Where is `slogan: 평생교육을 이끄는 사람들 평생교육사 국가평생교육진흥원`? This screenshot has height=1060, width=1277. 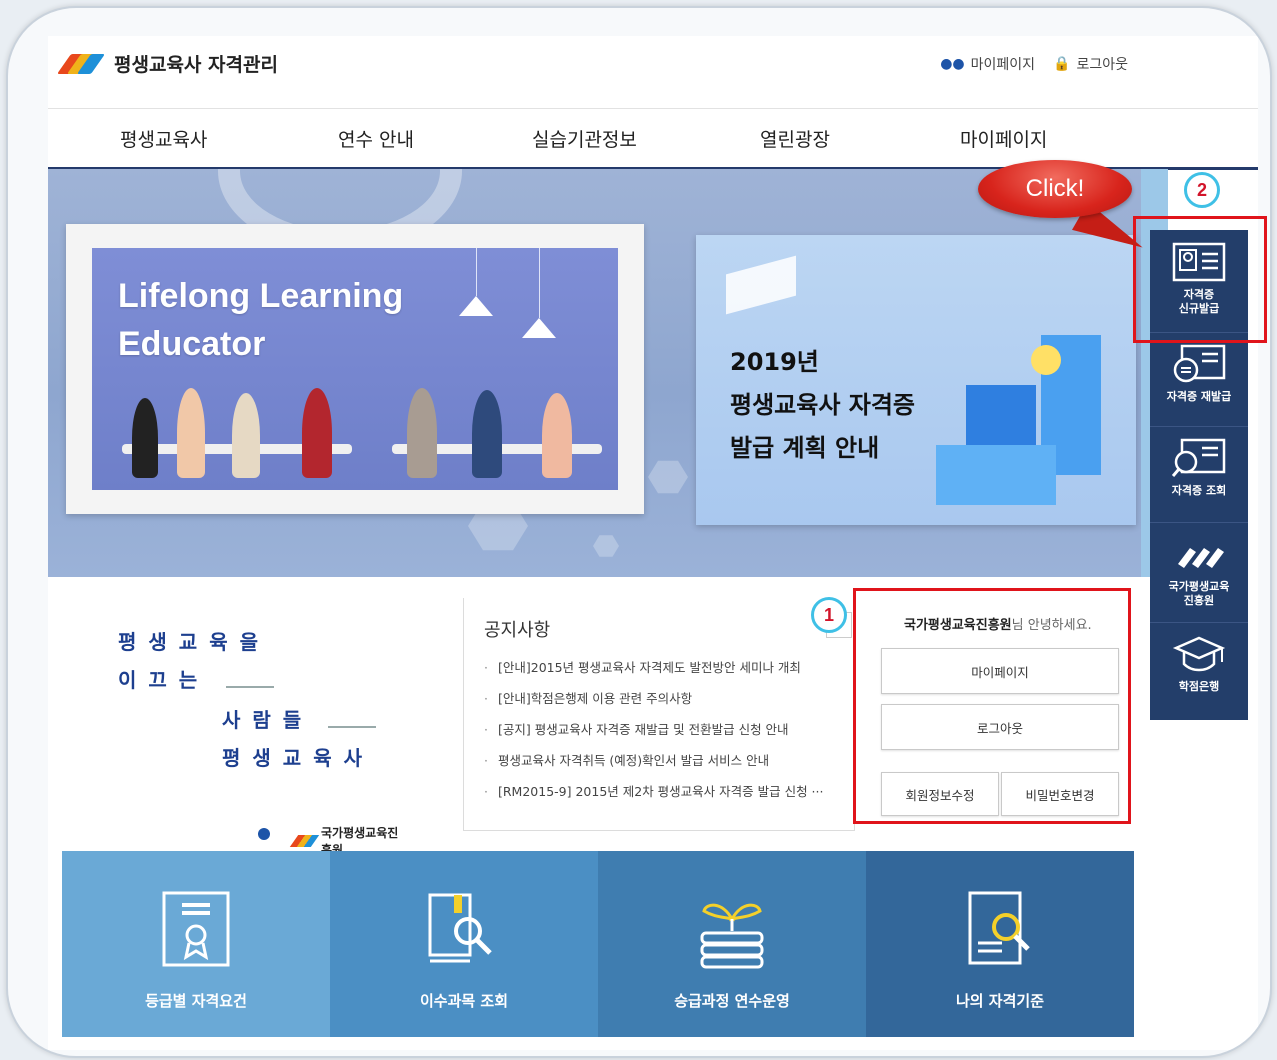 slogan: 평생교육을 이끄는 사람들 평생교육사 국가평생교육진흥원 is located at coordinates (263, 746).